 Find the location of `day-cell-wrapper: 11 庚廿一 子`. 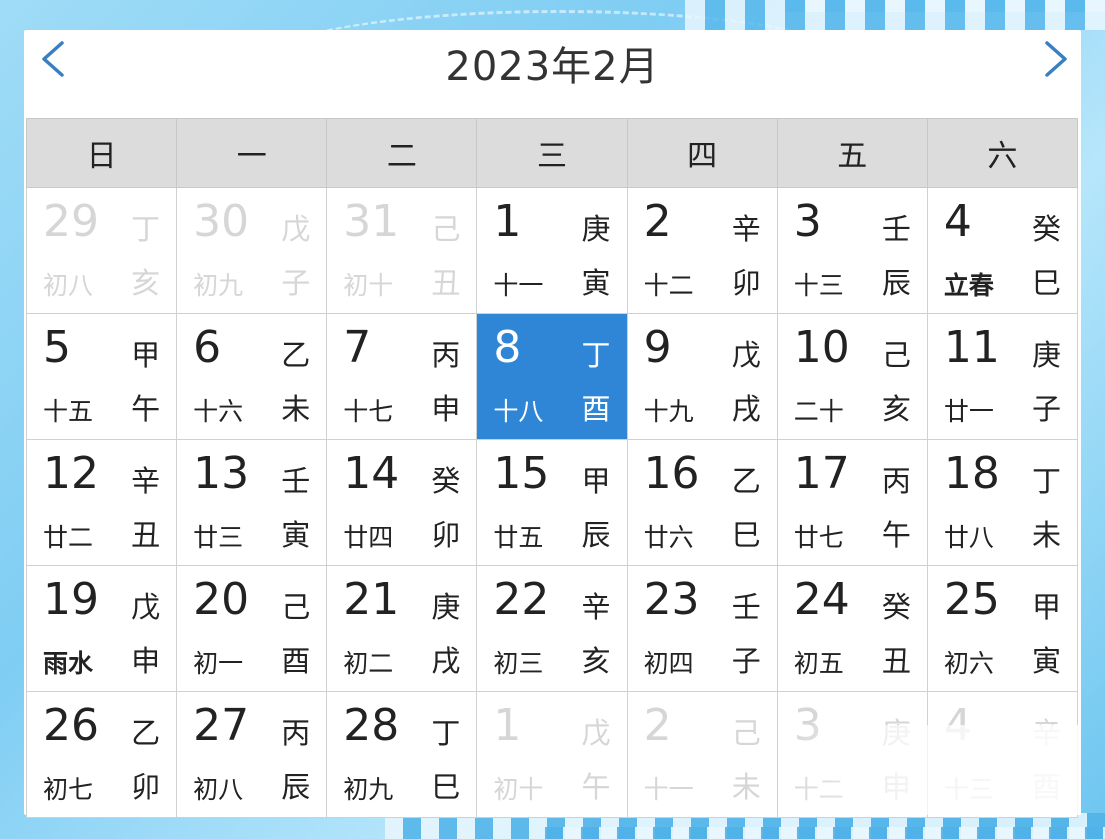

day-cell-wrapper: 11 庚廿一 子 is located at coordinates (1002, 376).